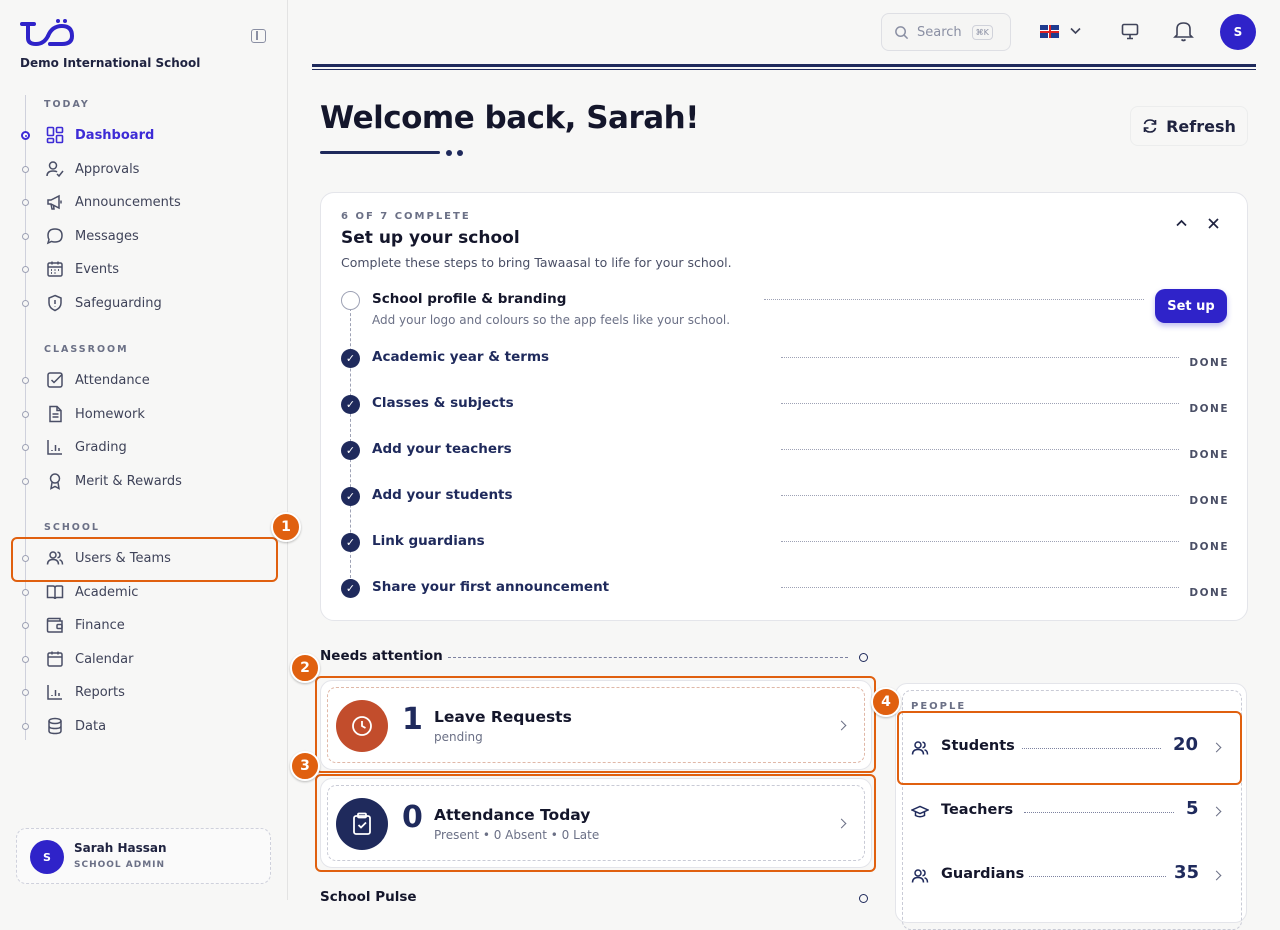 This screenshot has width=1280, height=930. Describe the element at coordinates (55, 592) in the screenshot. I see `book-icon` at that location.